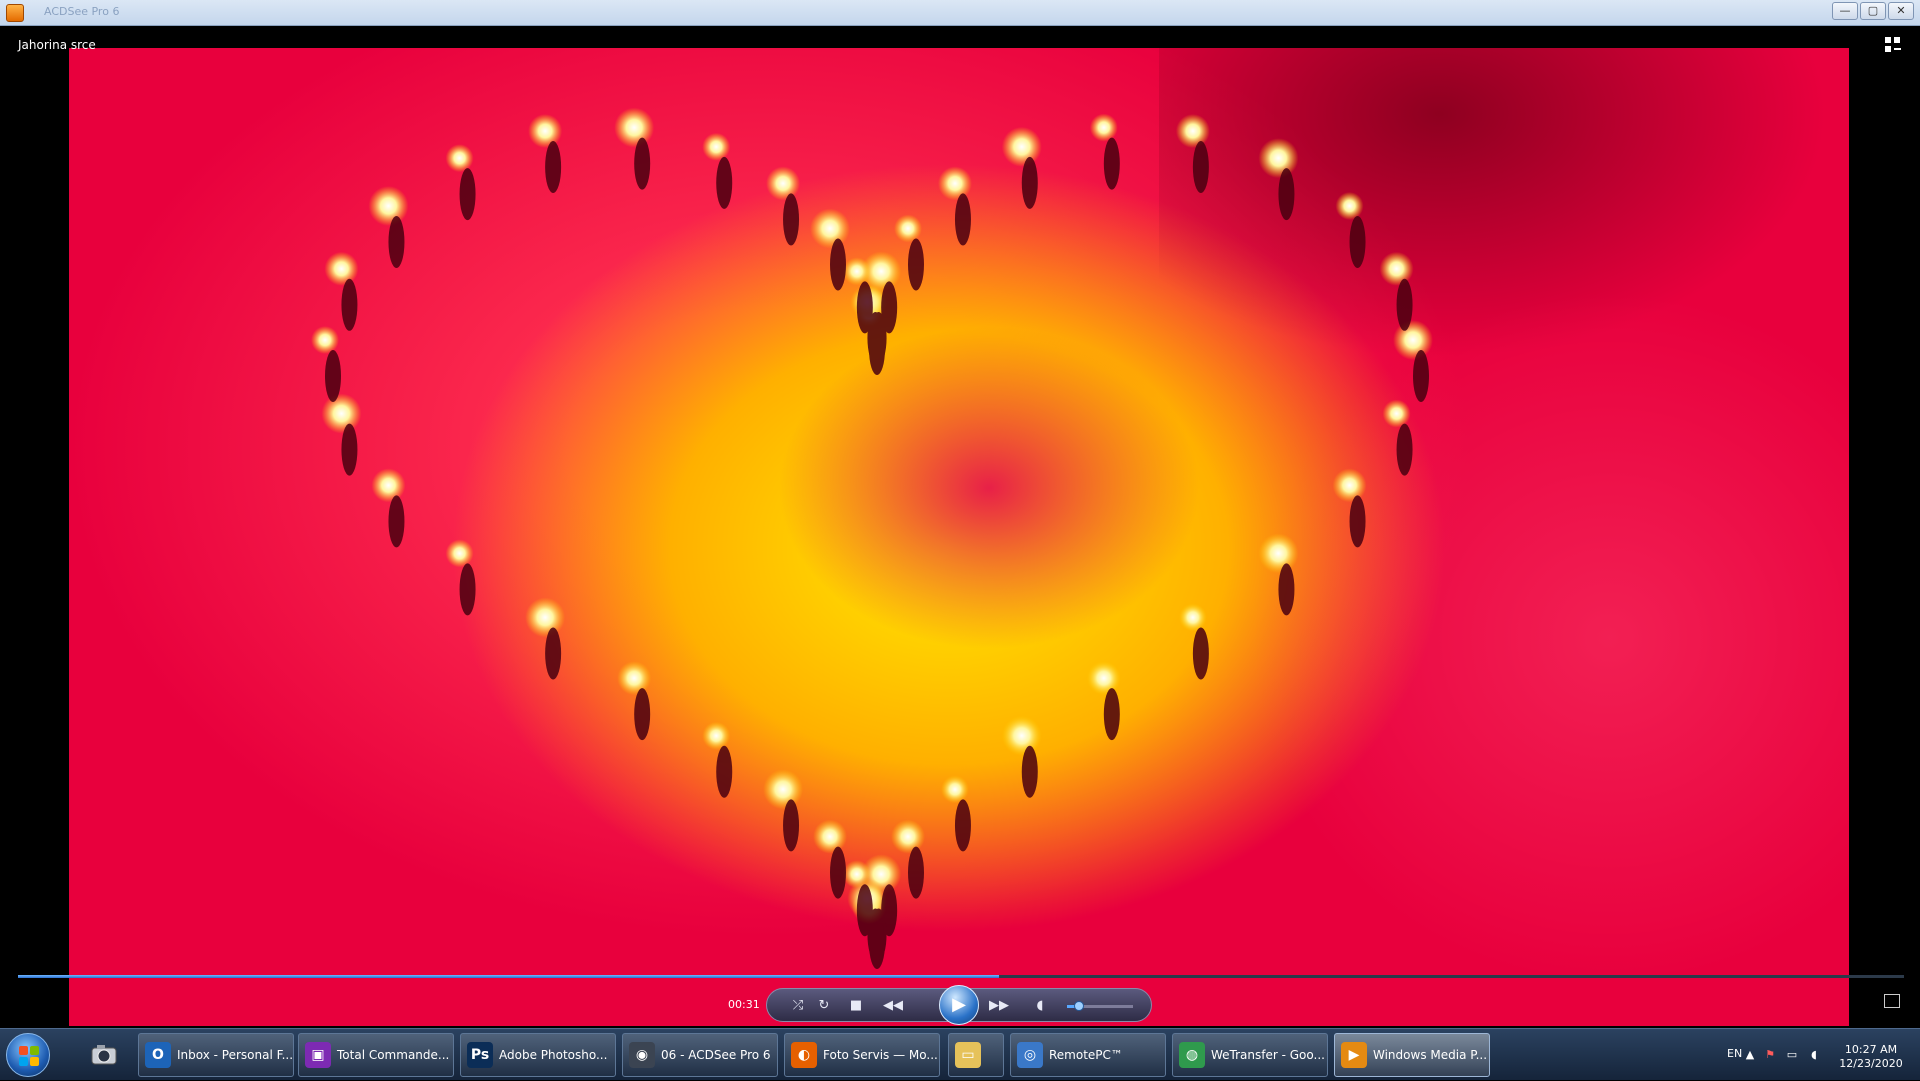  What do you see at coordinates (1770, 1055) in the screenshot?
I see `action-center-flag-icon: ⚑` at bounding box center [1770, 1055].